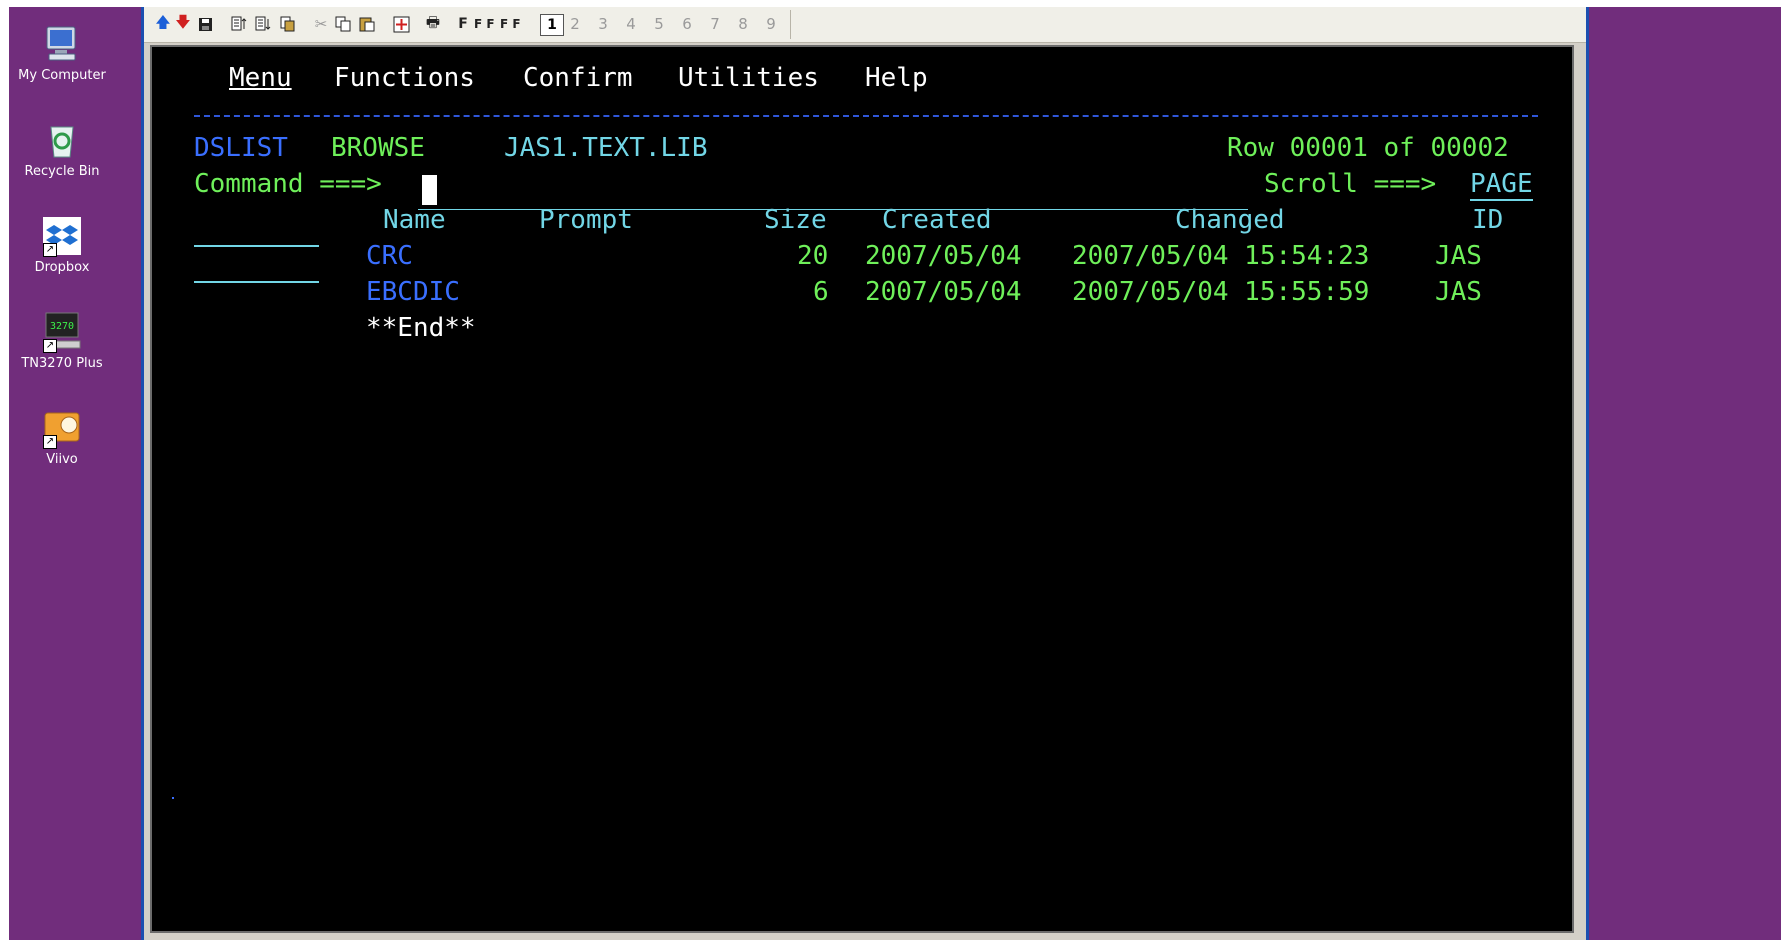 The height and width of the screenshot is (940, 1781). Describe the element at coordinates (239, 24) in the screenshot. I see `send-file-icon` at that location.